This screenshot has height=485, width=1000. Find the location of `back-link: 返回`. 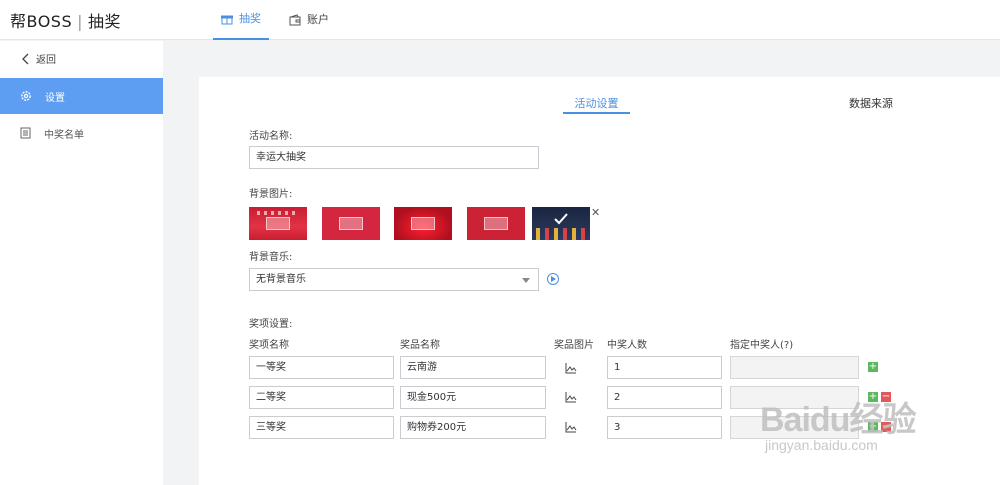

back-link: 返回 is located at coordinates (39, 58).